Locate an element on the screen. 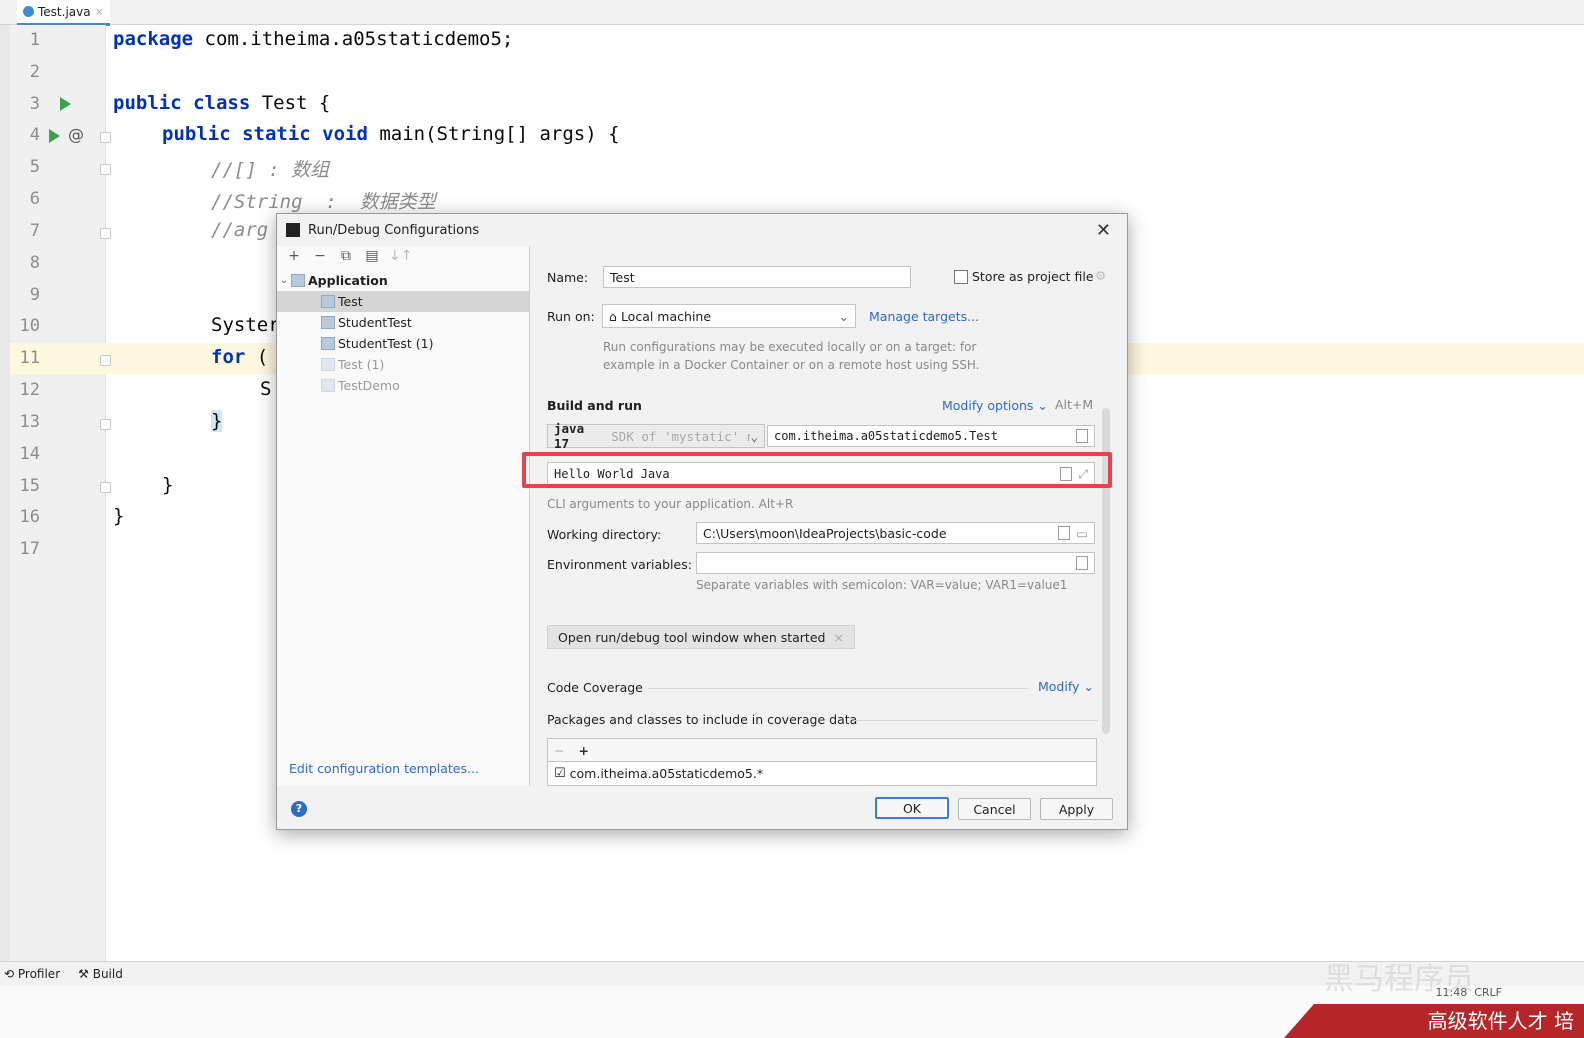 The width and height of the screenshot is (1584, 1038). tree-item-test-1: Test (1) is located at coordinates (403, 364).